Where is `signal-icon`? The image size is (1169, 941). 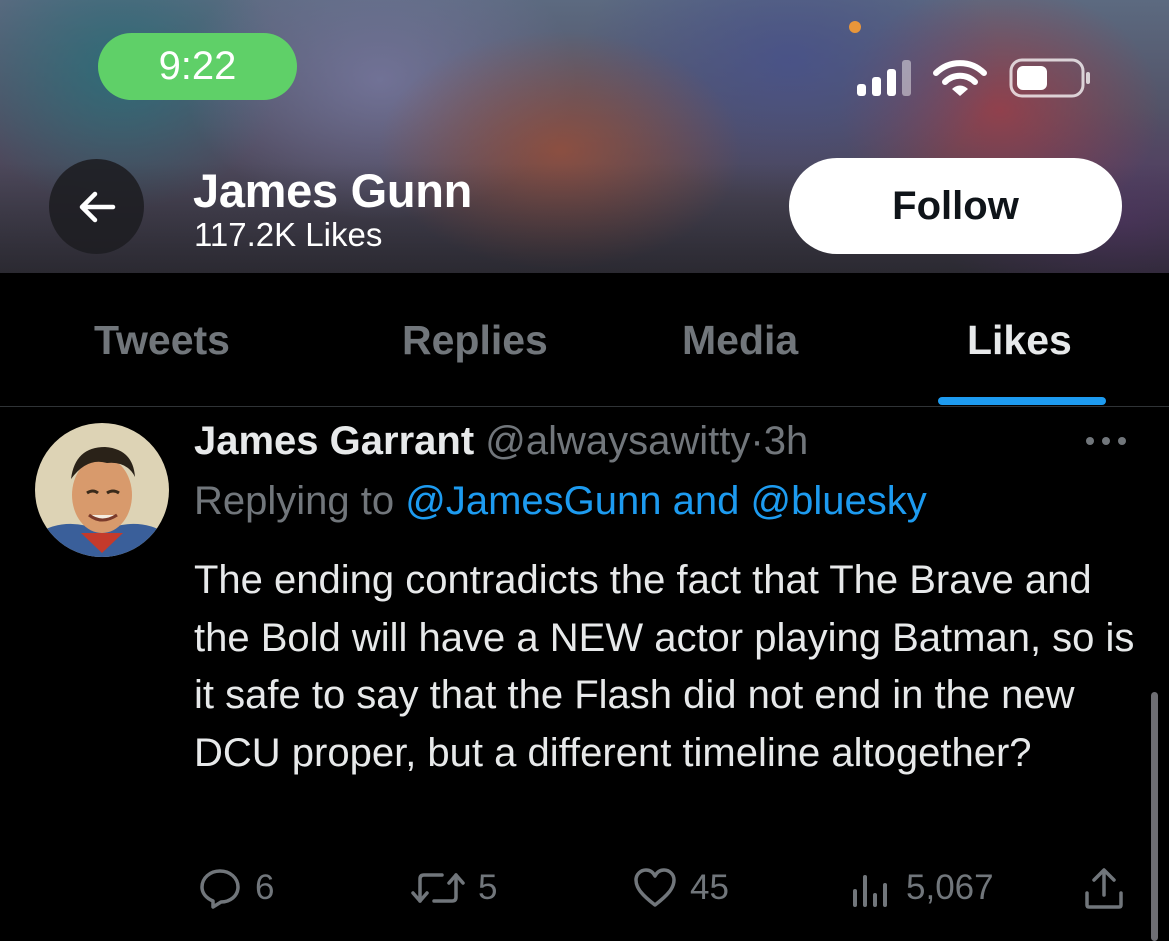
signal-icon is located at coordinates (884, 78).